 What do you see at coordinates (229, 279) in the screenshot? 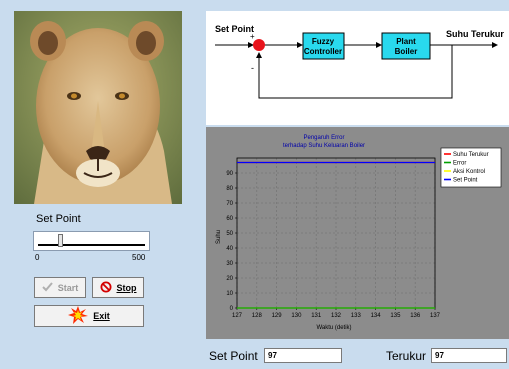
I see `y-tick-label: 20` at bounding box center [229, 279].